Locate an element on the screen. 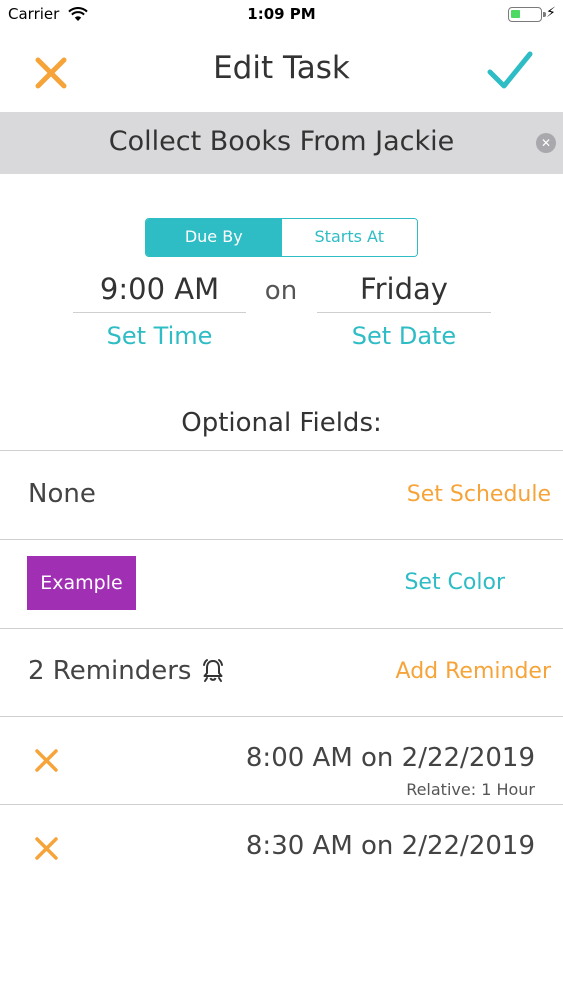  due-start-segmented-control: Due By Starts At is located at coordinates (281, 237).